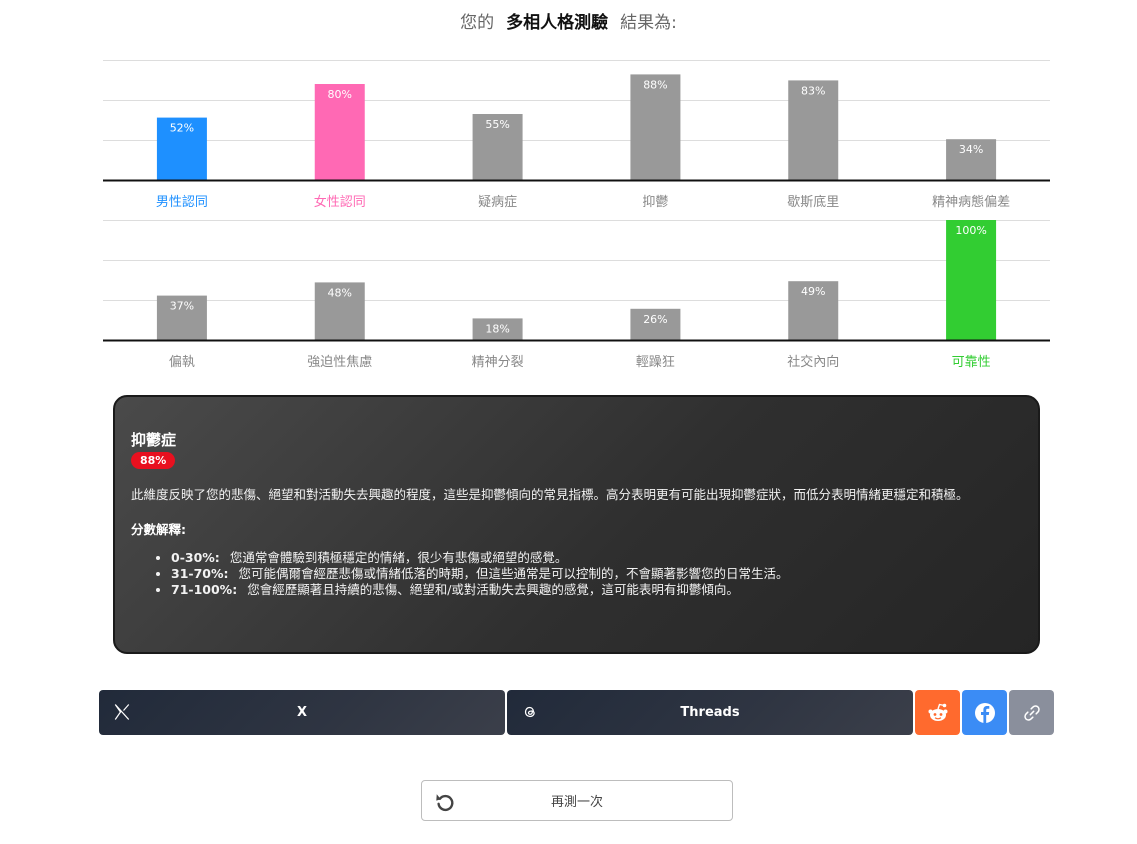 The height and width of the screenshot is (844, 1137). I want to click on share-x-label: X, so click(302, 712).